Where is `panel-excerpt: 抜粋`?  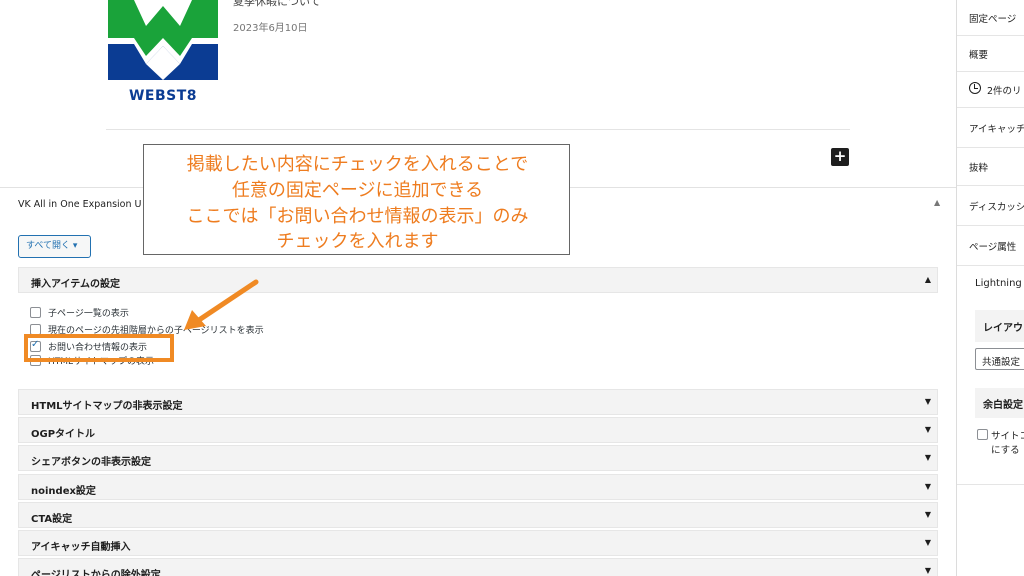 panel-excerpt: 抜粋 is located at coordinates (990, 167).